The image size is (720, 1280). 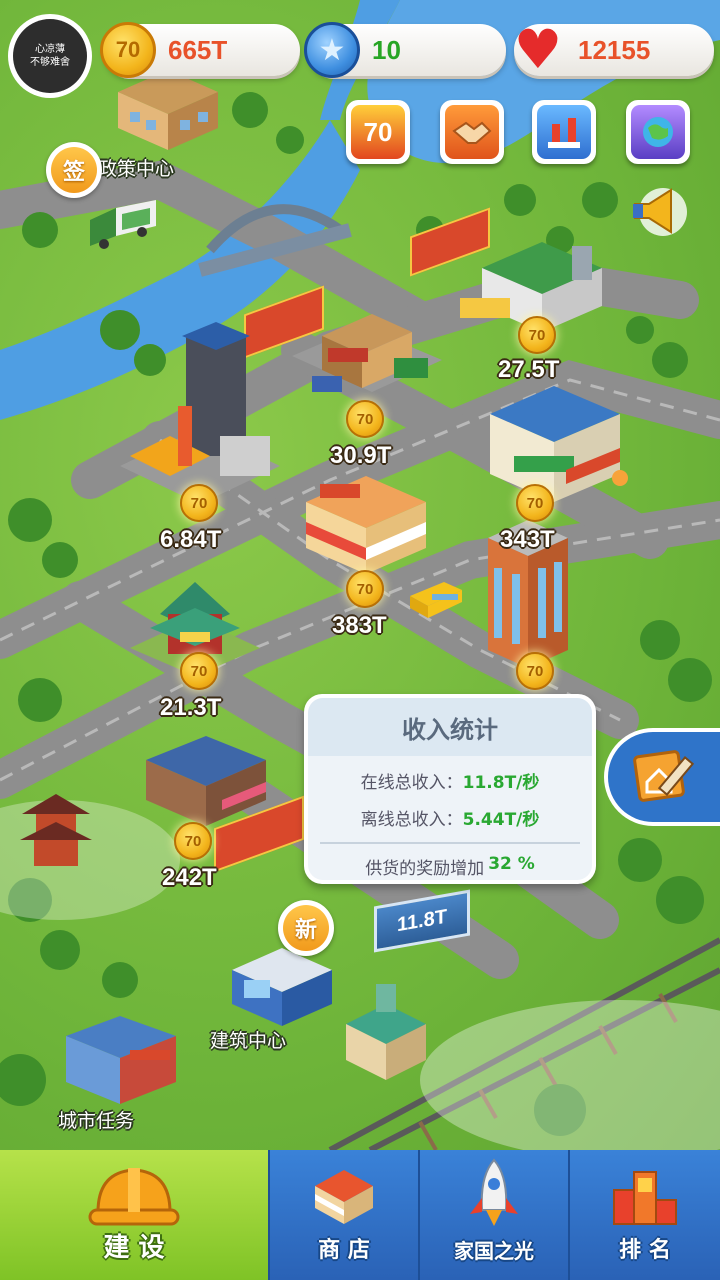 I want to click on coins-counter: 70 665T, so click(x=200, y=50).